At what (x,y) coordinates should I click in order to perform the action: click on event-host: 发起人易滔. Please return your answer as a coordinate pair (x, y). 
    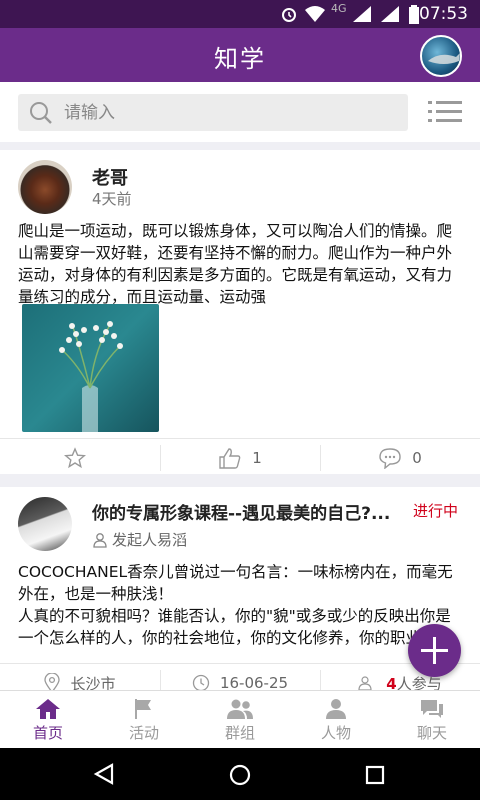
    Looking at the image, I should click on (139, 539).